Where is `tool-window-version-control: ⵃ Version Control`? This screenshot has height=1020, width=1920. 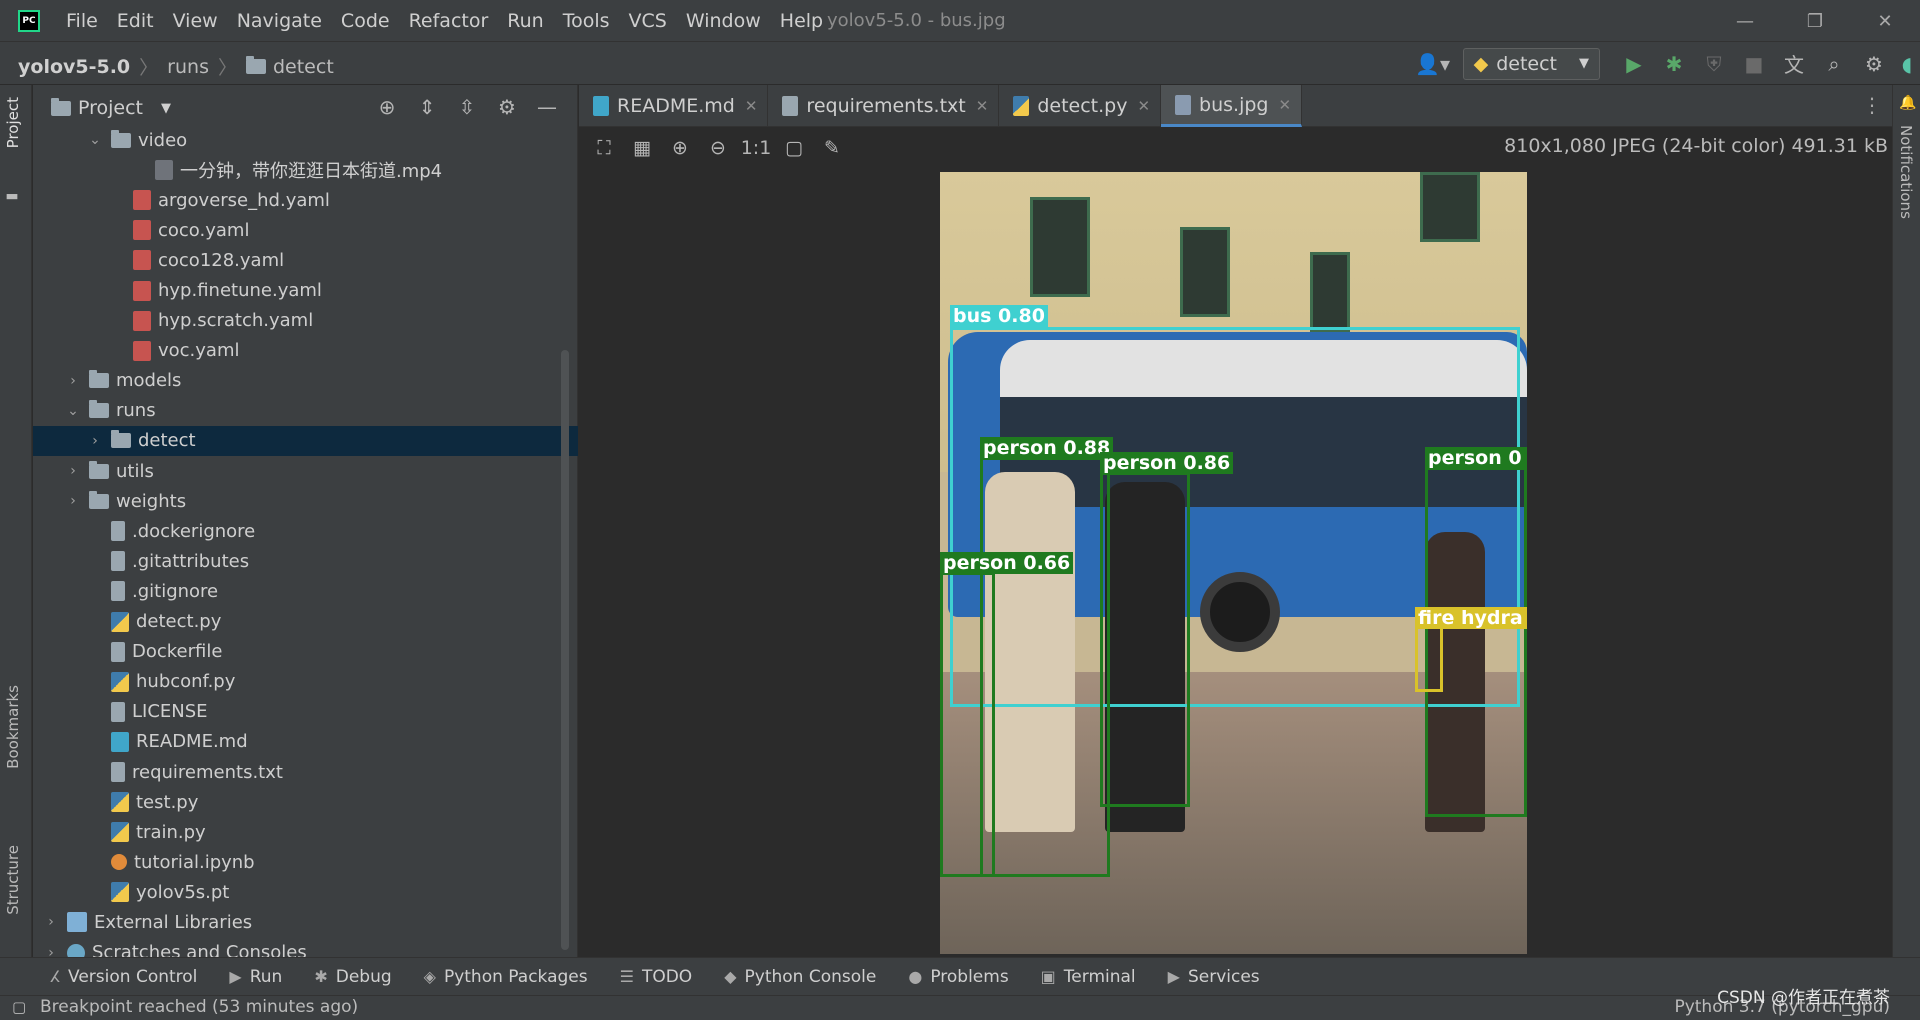
tool-window-version-control: ⵃ Version Control is located at coordinates (123, 977).